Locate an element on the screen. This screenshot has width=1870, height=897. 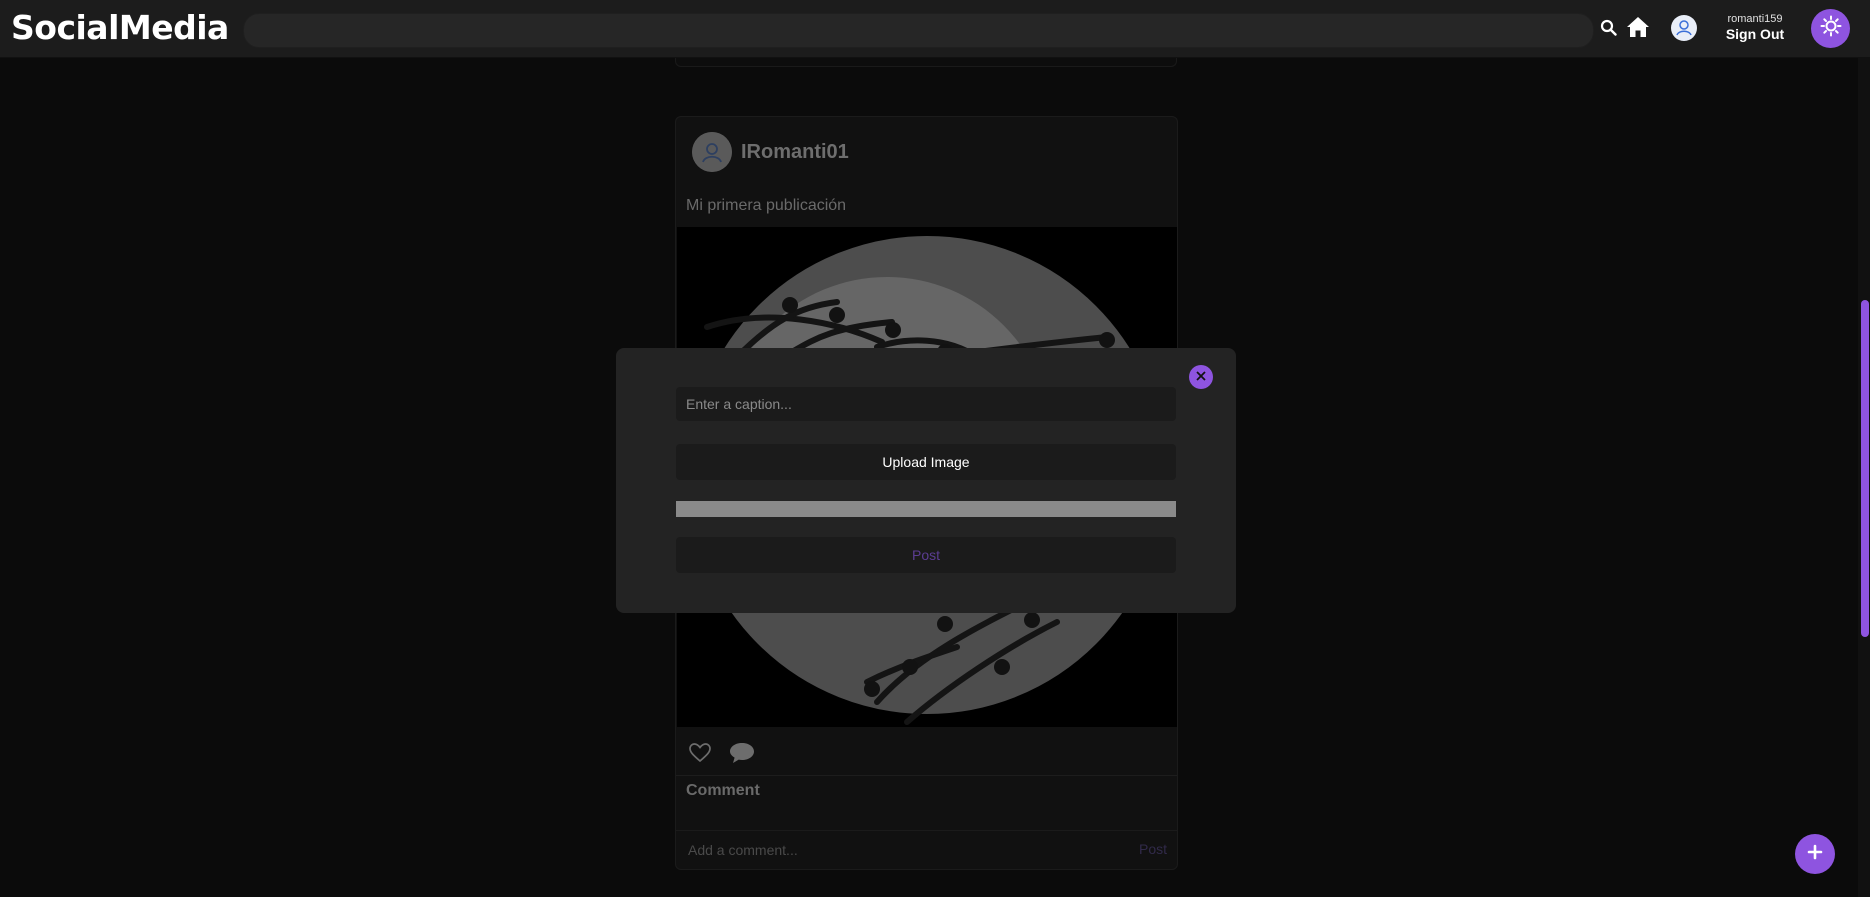
submit-post-button: Post is located at coordinates (926, 555).